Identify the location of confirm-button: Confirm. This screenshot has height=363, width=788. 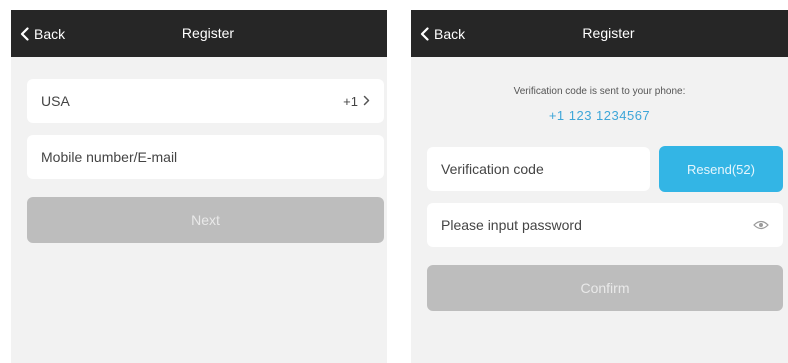
(605, 288).